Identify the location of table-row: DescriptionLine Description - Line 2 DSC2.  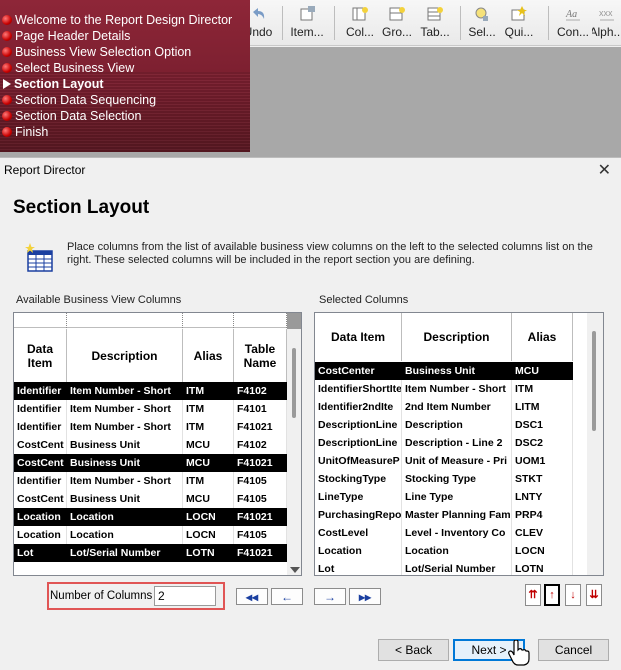
(444, 443).